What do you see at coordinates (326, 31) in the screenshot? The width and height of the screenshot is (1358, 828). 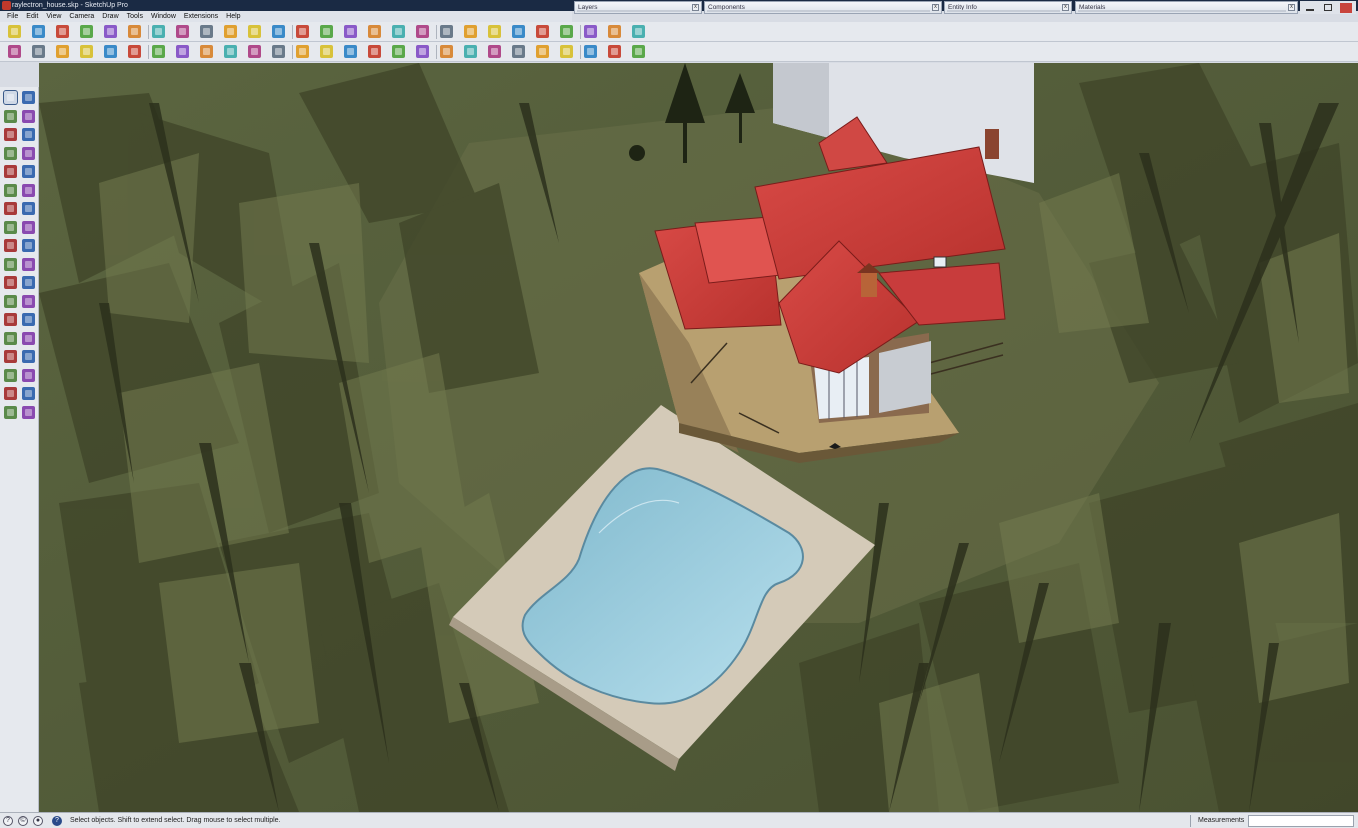 I see `rotate-icon` at bounding box center [326, 31].